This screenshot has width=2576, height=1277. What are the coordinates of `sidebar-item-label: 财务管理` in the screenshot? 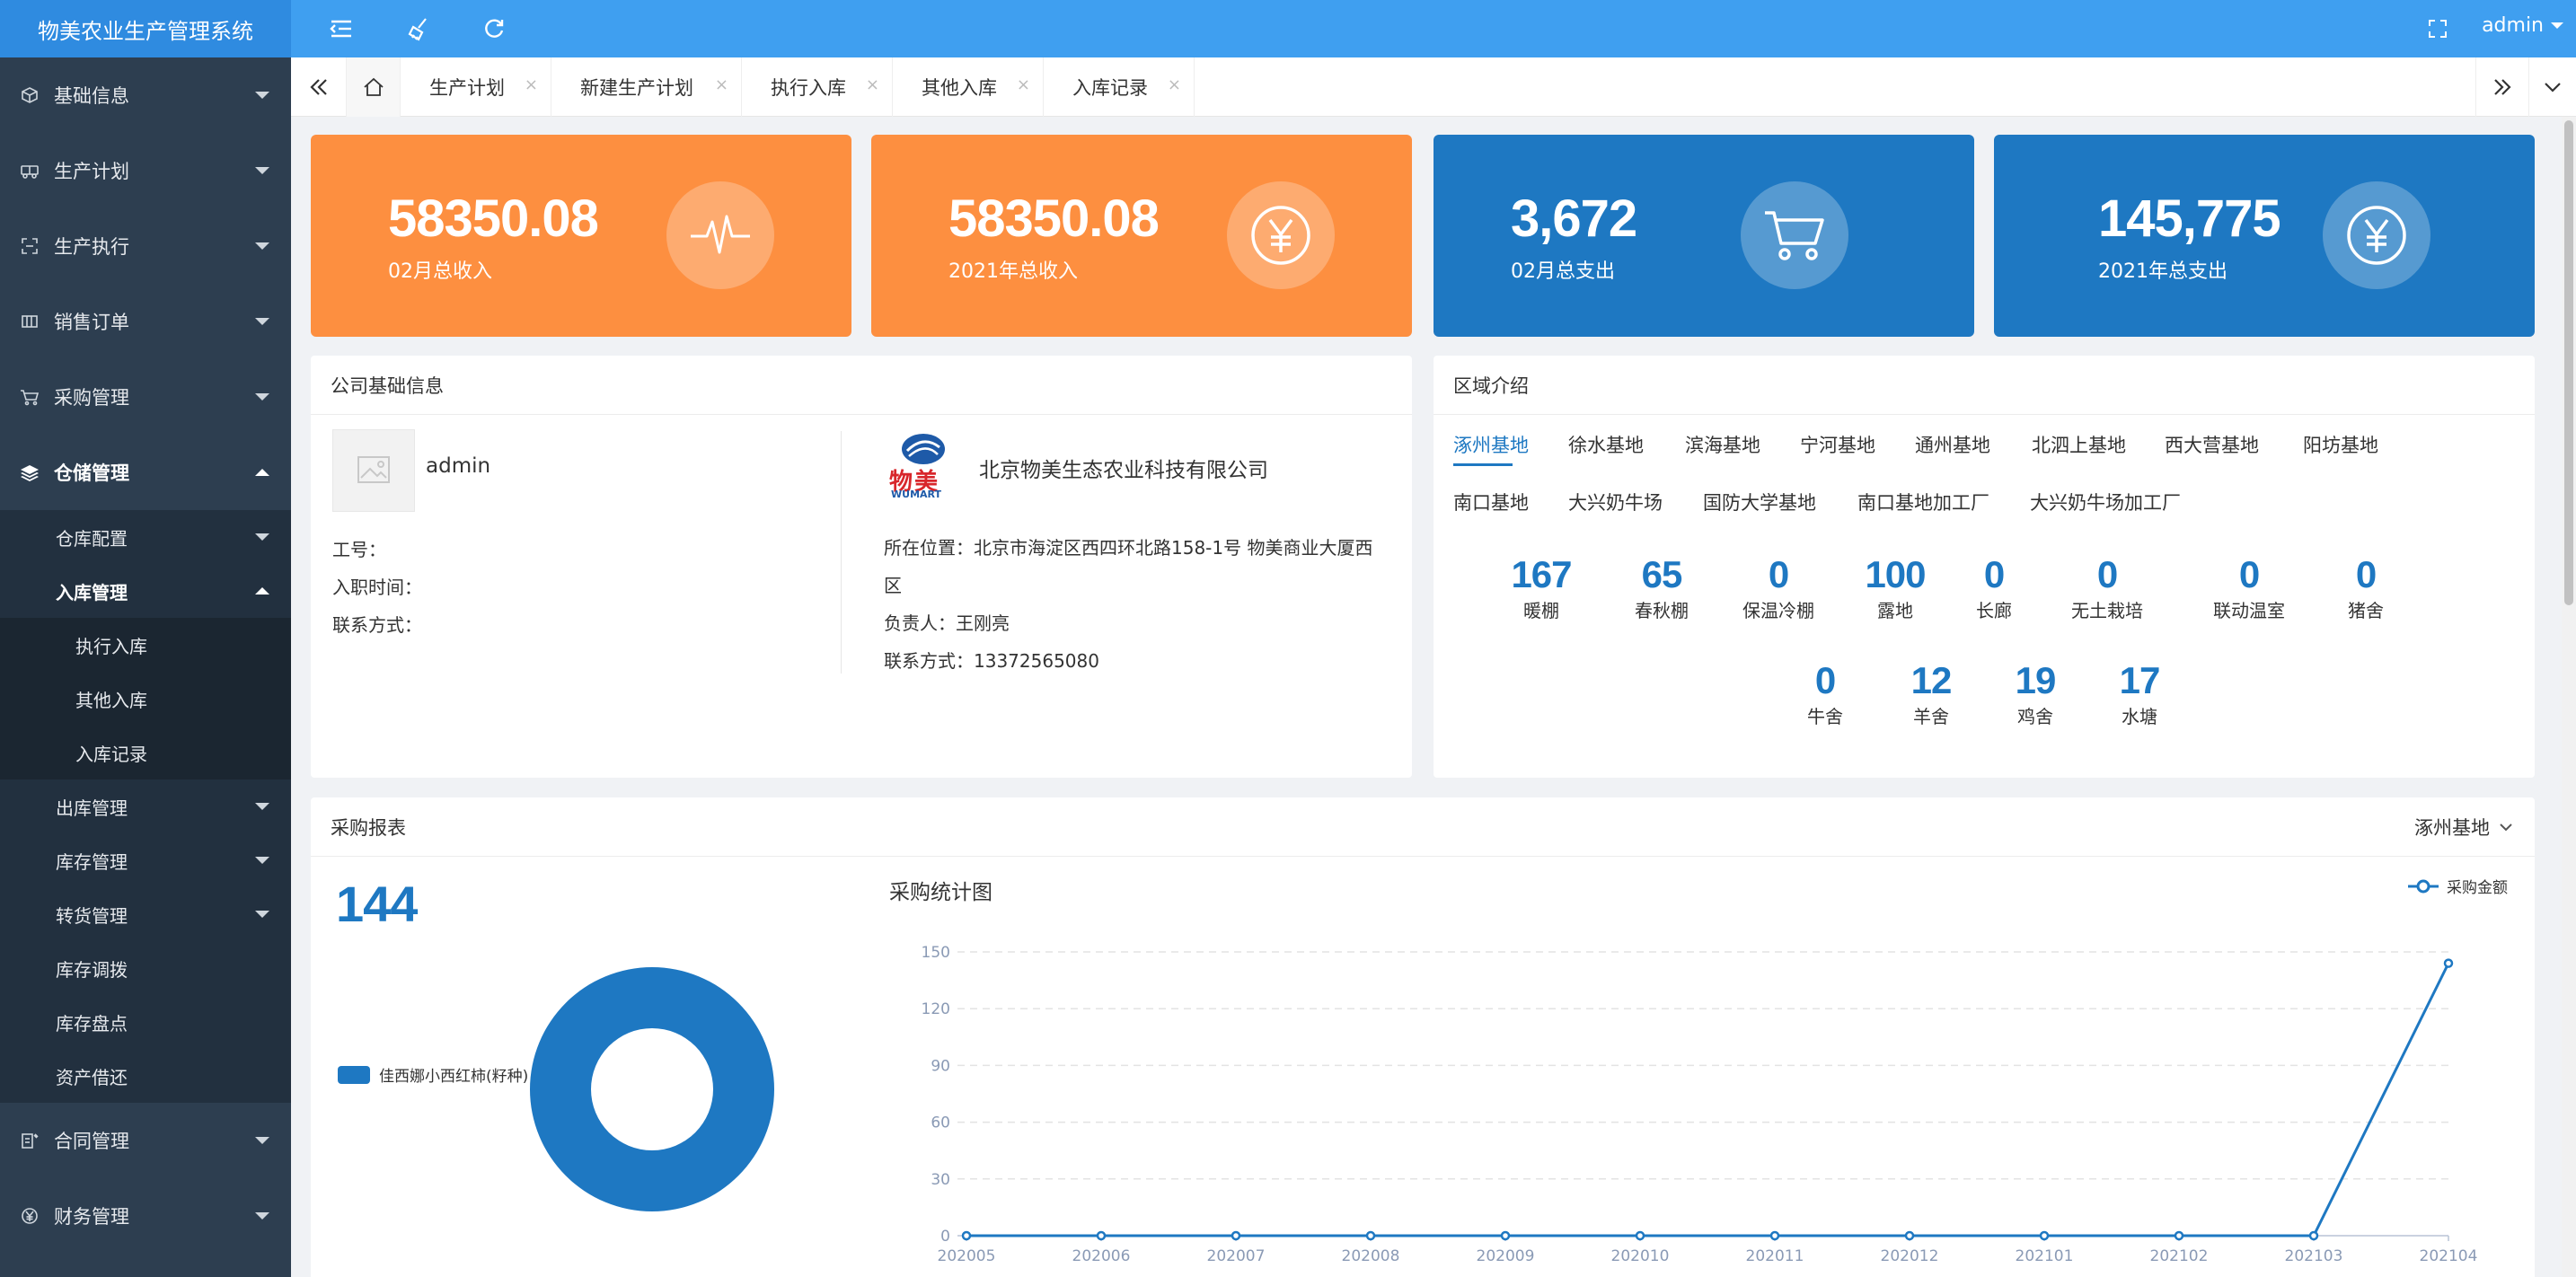 It's located at (91, 1217).